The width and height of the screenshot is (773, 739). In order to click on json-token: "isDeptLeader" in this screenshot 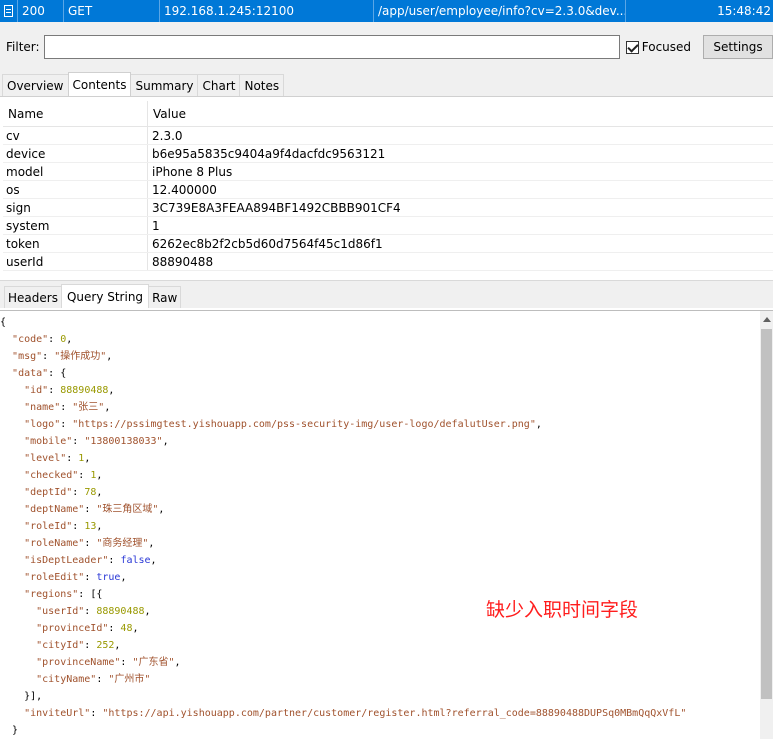, I will do `click(66, 560)`.